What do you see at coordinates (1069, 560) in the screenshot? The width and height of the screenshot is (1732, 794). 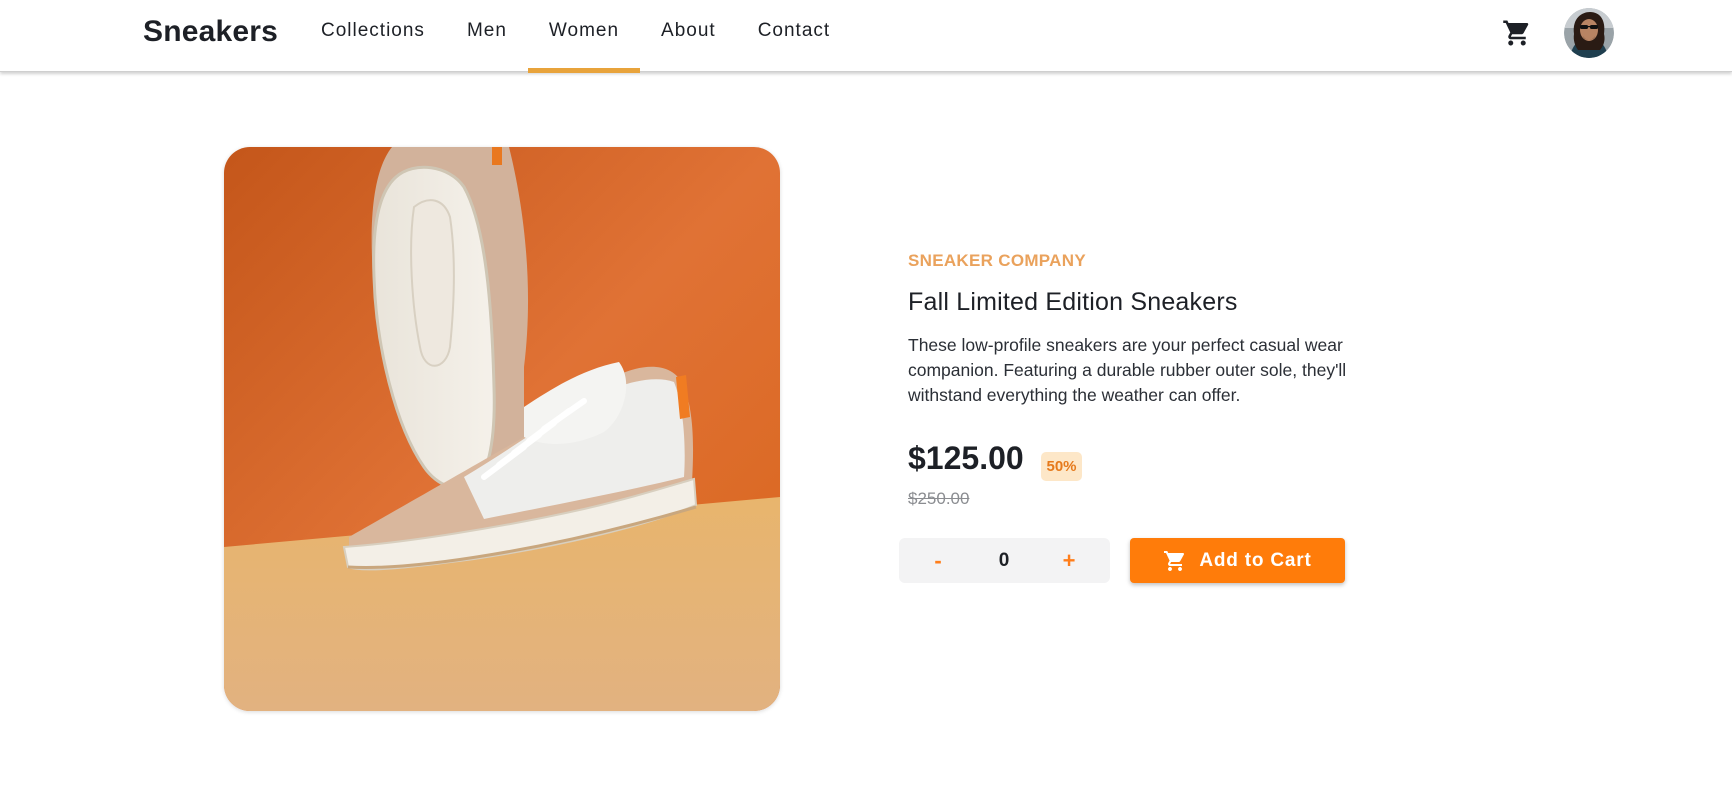 I see `increment-button: +` at bounding box center [1069, 560].